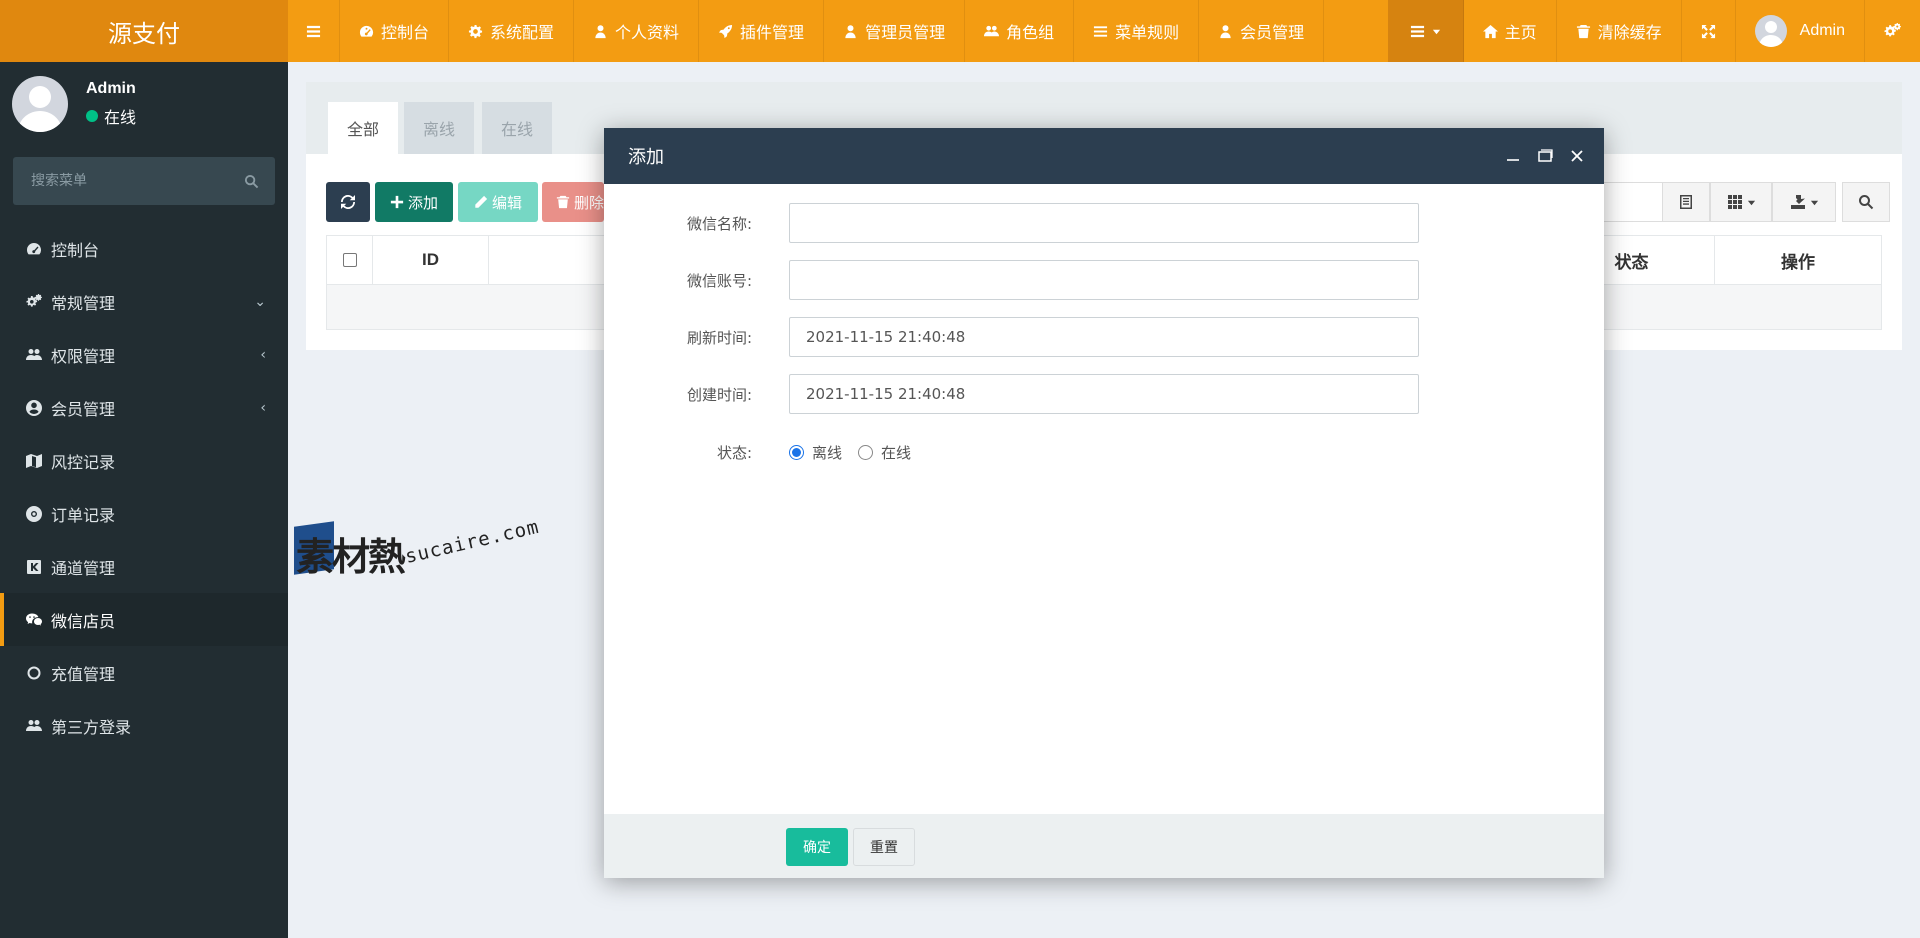  Describe the element at coordinates (363, 128) in the screenshot. I see `tab-all: 全部` at that location.